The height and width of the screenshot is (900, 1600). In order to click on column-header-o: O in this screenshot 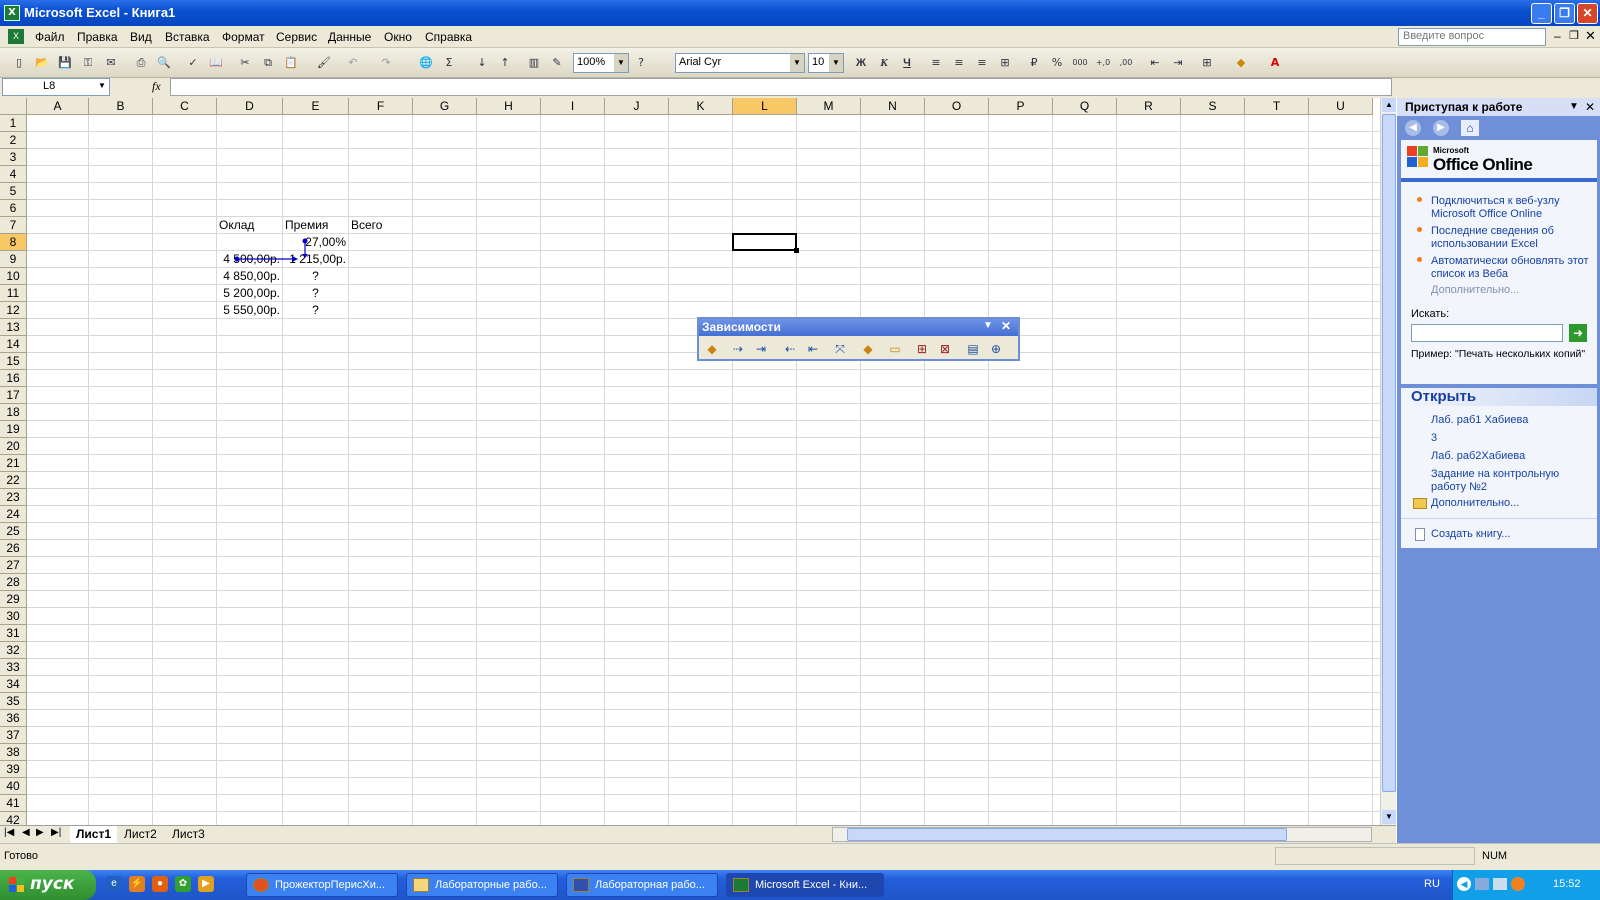, I will do `click(957, 106)`.